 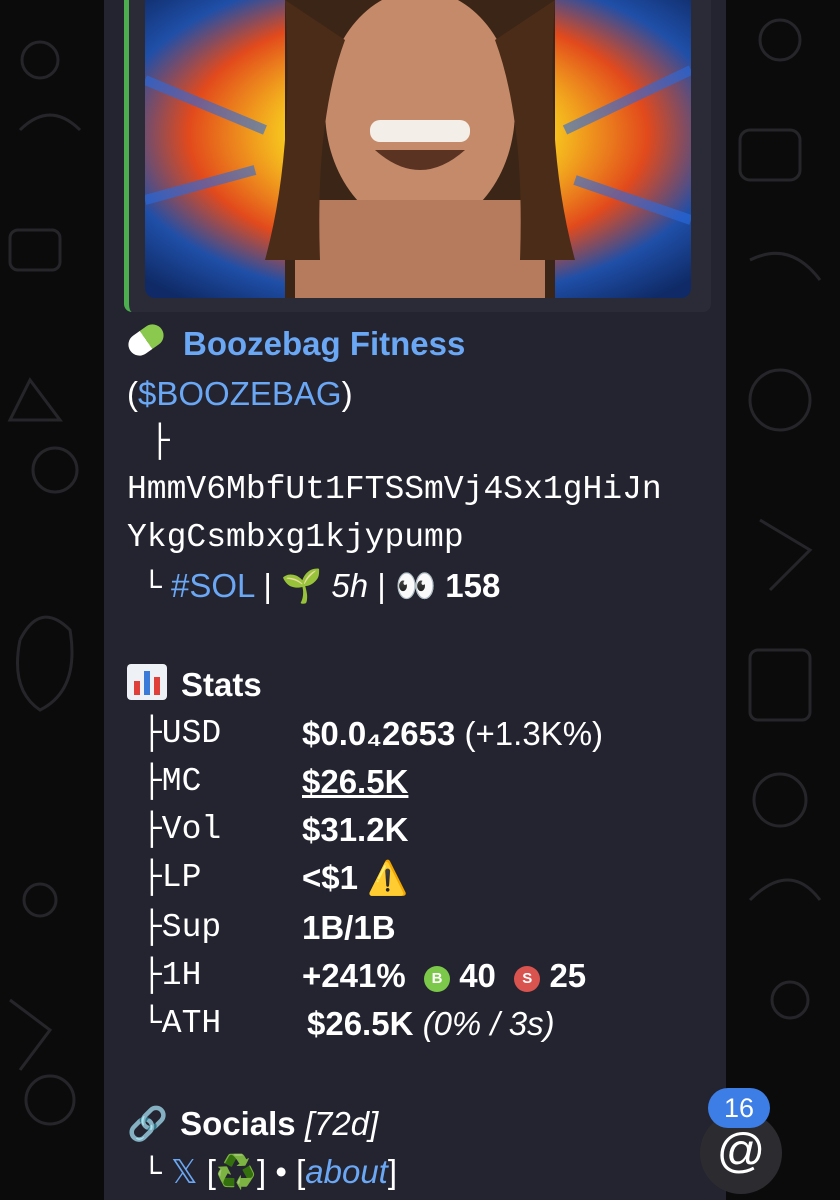 I want to click on x-link: 𝕏, so click(x=184, y=1171).